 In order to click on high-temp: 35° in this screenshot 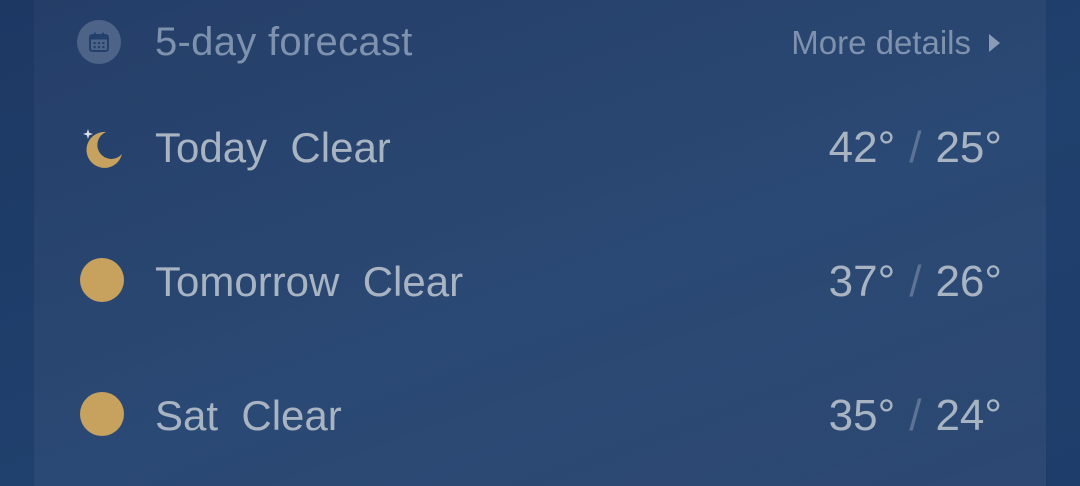, I will do `click(862, 415)`.